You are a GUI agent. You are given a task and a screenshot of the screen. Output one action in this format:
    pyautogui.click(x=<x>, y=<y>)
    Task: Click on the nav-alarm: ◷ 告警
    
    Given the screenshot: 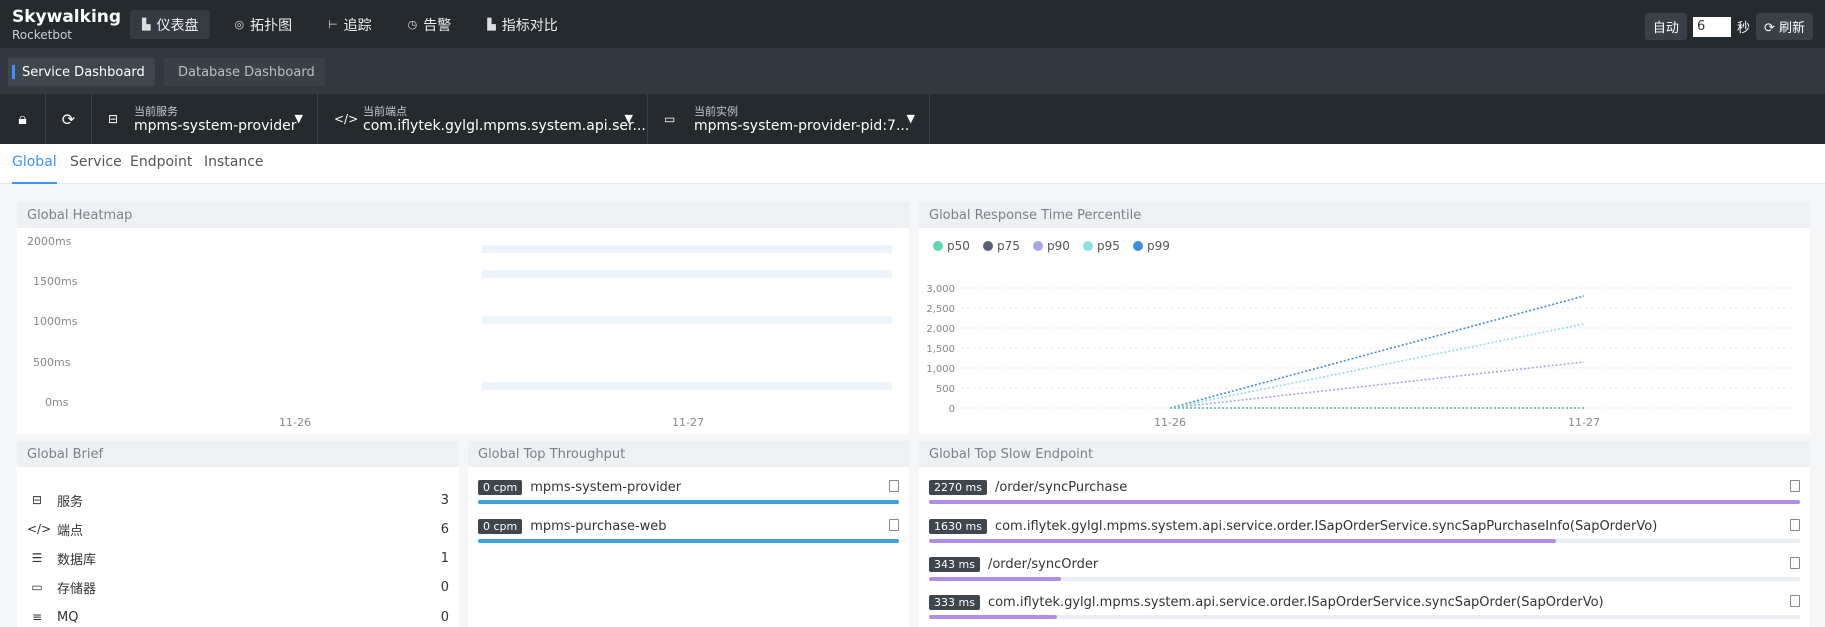 What is the action you would take?
    pyautogui.click(x=430, y=24)
    